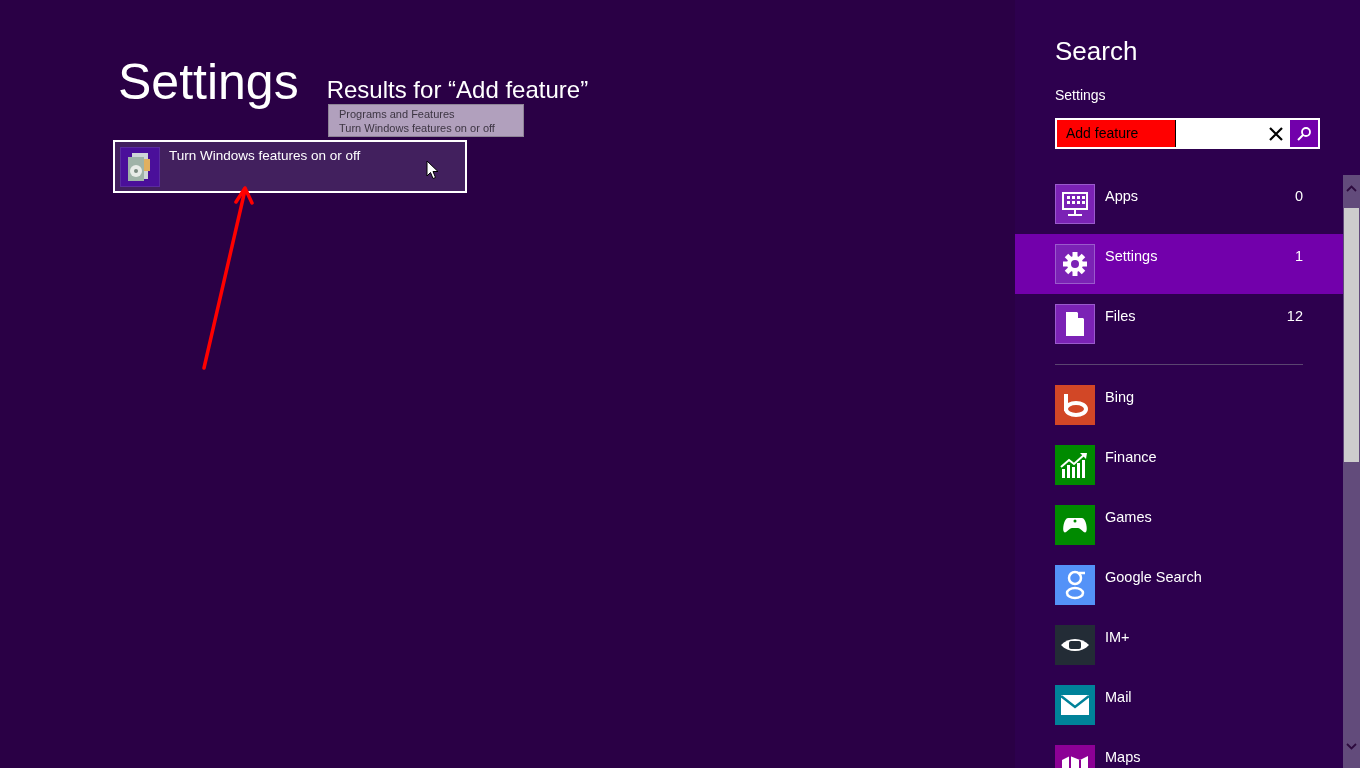  Describe the element at coordinates (1276, 133) in the screenshot. I see `close-icon` at that location.